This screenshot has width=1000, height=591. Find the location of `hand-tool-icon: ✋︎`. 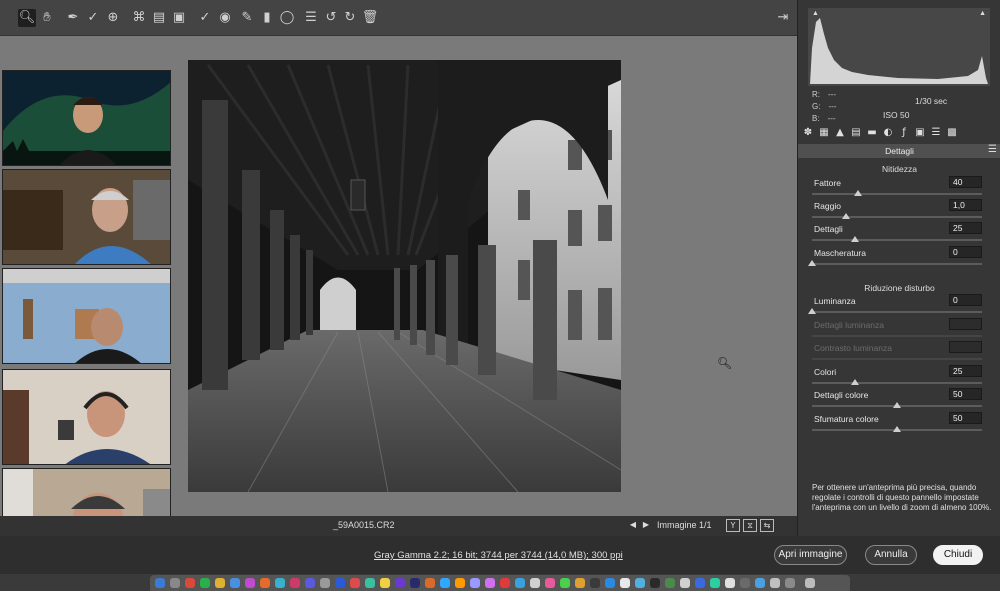

hand-tool-icon: ✋︎ is located at coordinates (47, 18).